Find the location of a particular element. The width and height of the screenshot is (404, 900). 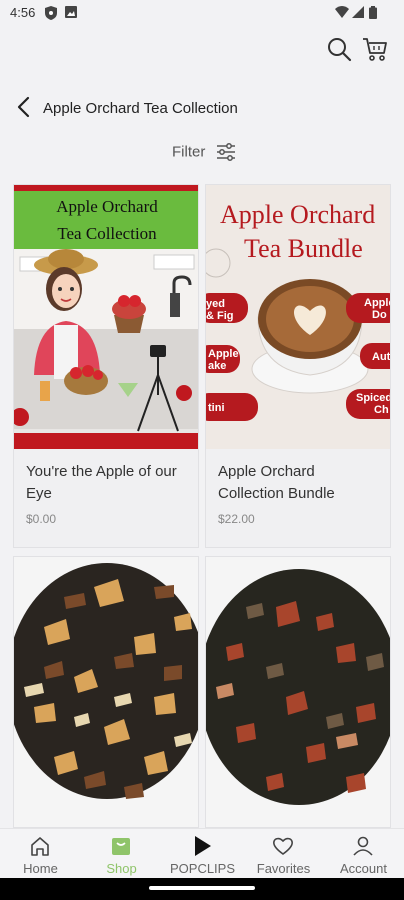

tag-label: tini is located at coordinates (216, 408).